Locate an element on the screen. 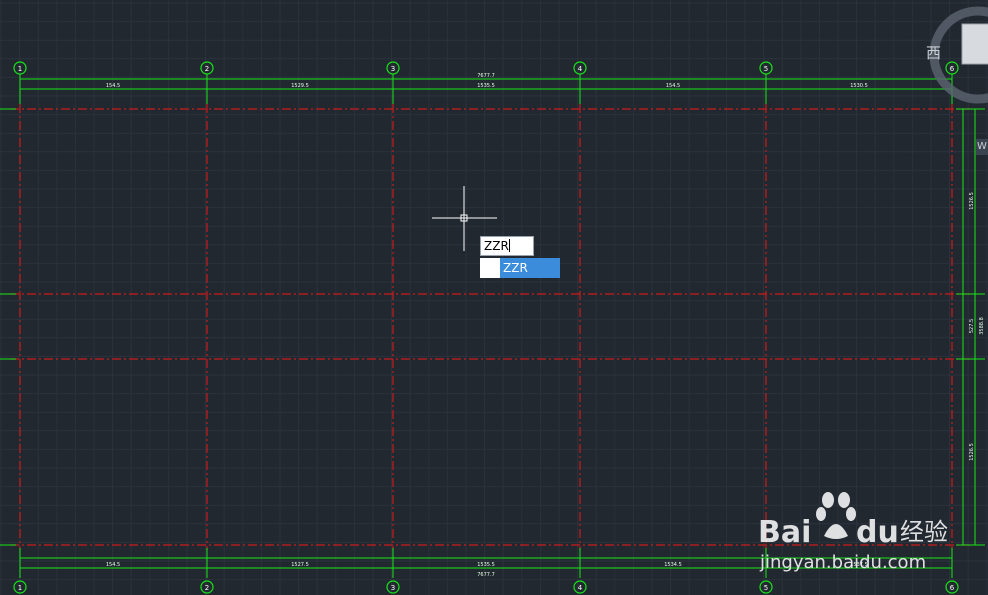 This screenshot has width=988, height=595. dim-bottom-3: 1535.5 is located at coordinates (486, 565).